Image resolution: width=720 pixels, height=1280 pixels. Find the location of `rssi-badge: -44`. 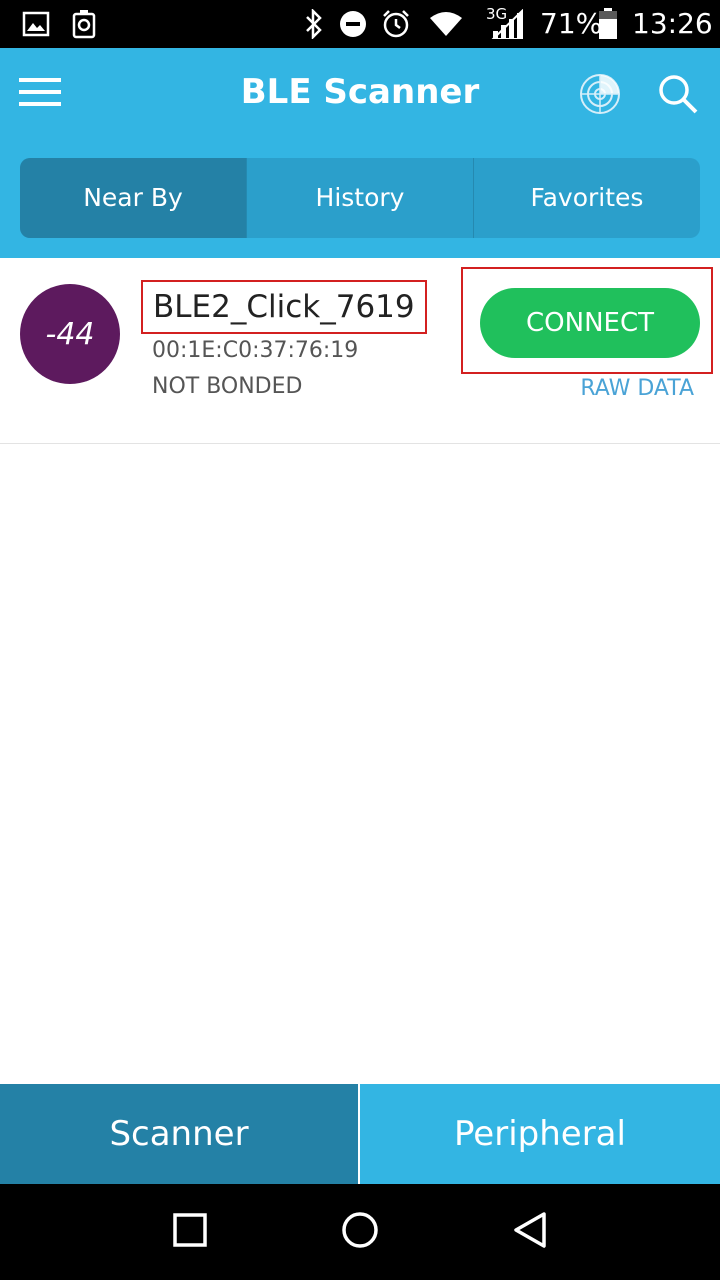

rssi-badge: -44 is located at coordinates (70, 334).